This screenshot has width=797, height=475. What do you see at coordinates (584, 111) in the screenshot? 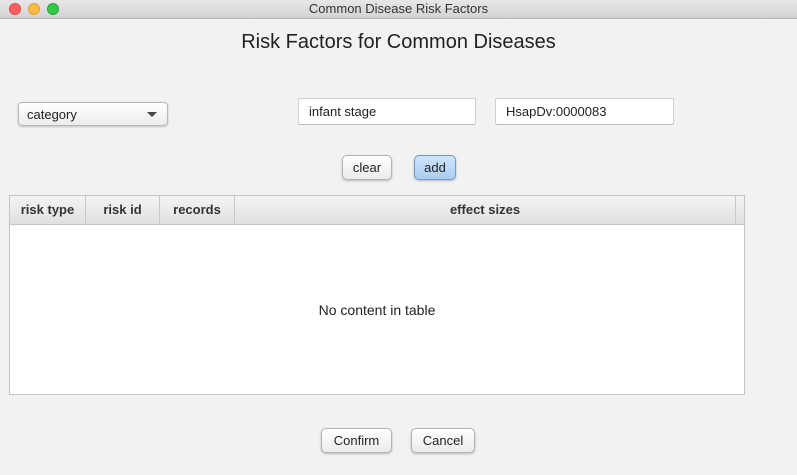
I see `ontology-id-input` at bounding box center [584, 111].